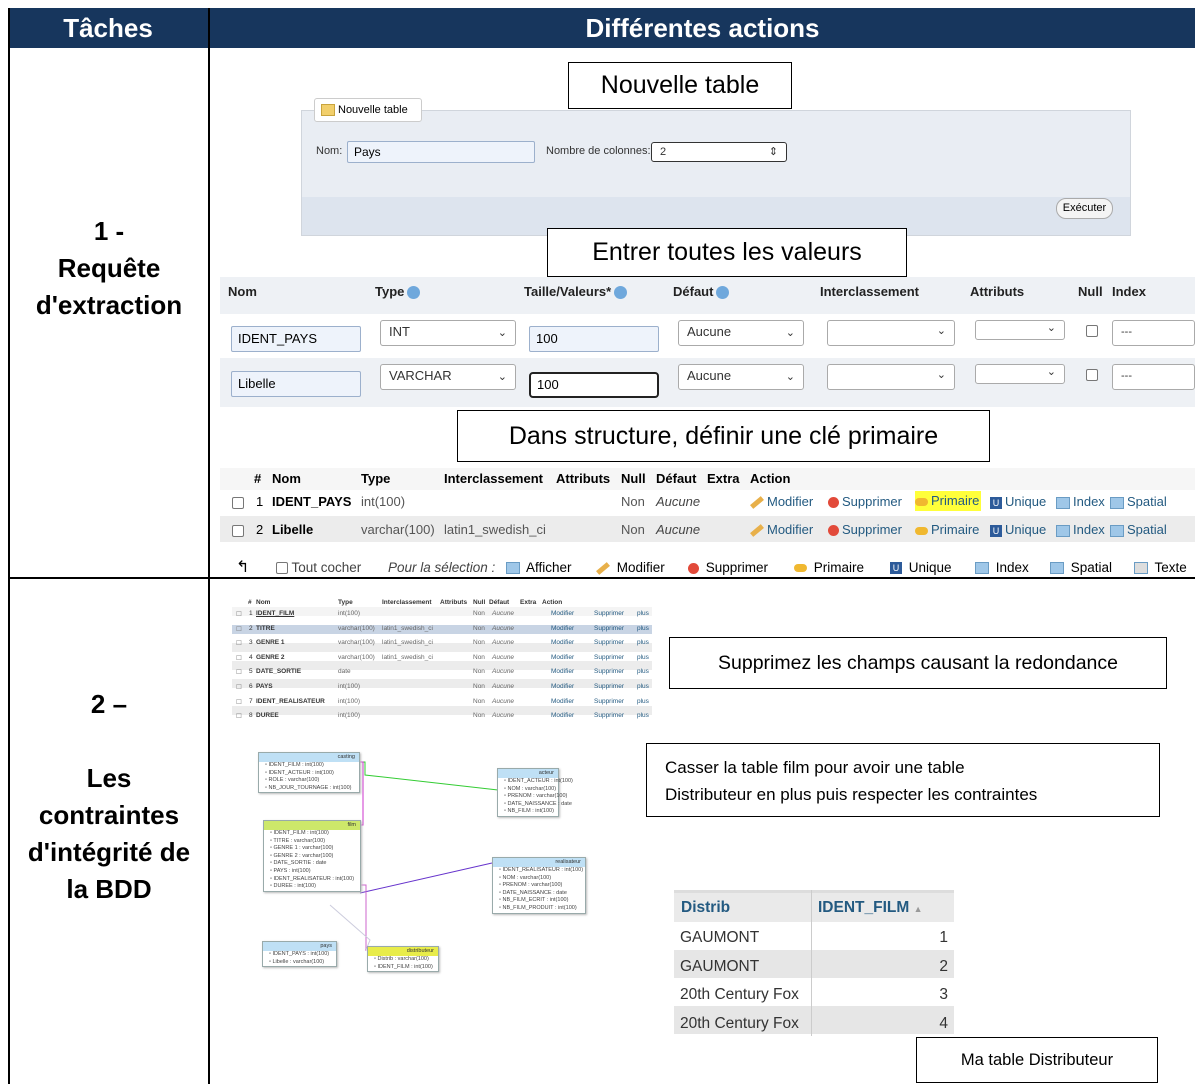  Describe the element at coordinates (720, 966) in the screenshot. I see `distrib-cell-name: GAUMONT` at that location.